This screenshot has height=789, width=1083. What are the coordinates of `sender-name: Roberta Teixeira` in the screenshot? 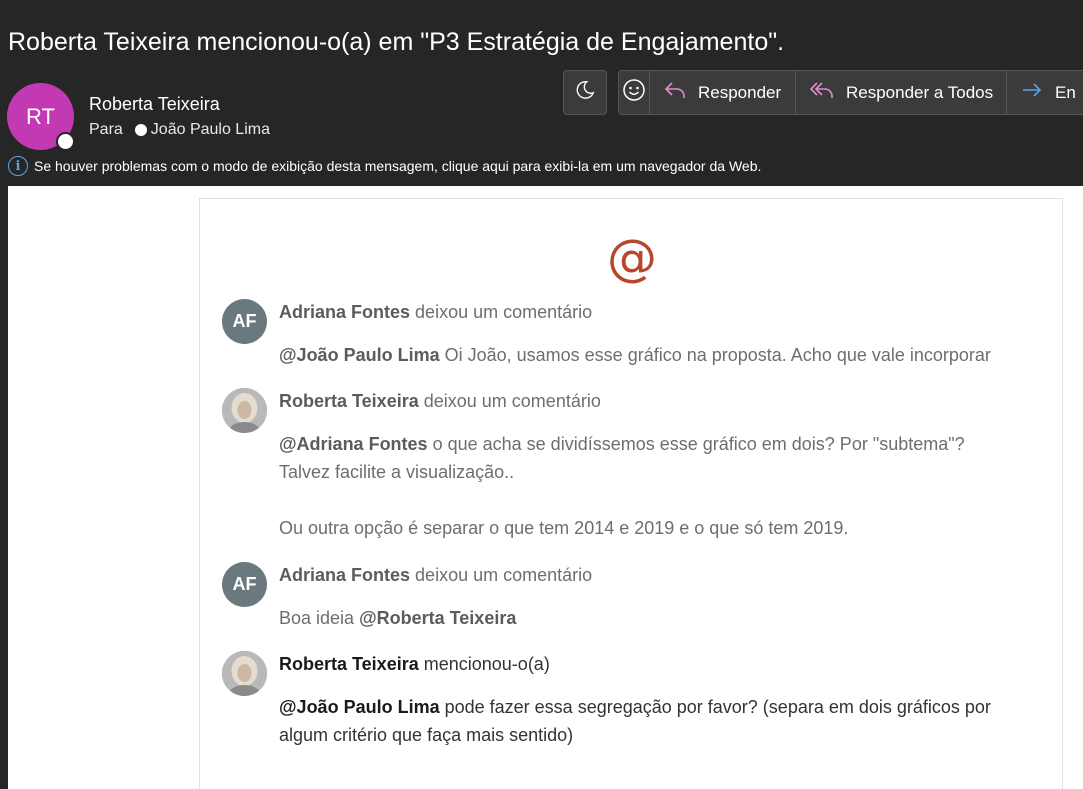 It's located at (154, 104).